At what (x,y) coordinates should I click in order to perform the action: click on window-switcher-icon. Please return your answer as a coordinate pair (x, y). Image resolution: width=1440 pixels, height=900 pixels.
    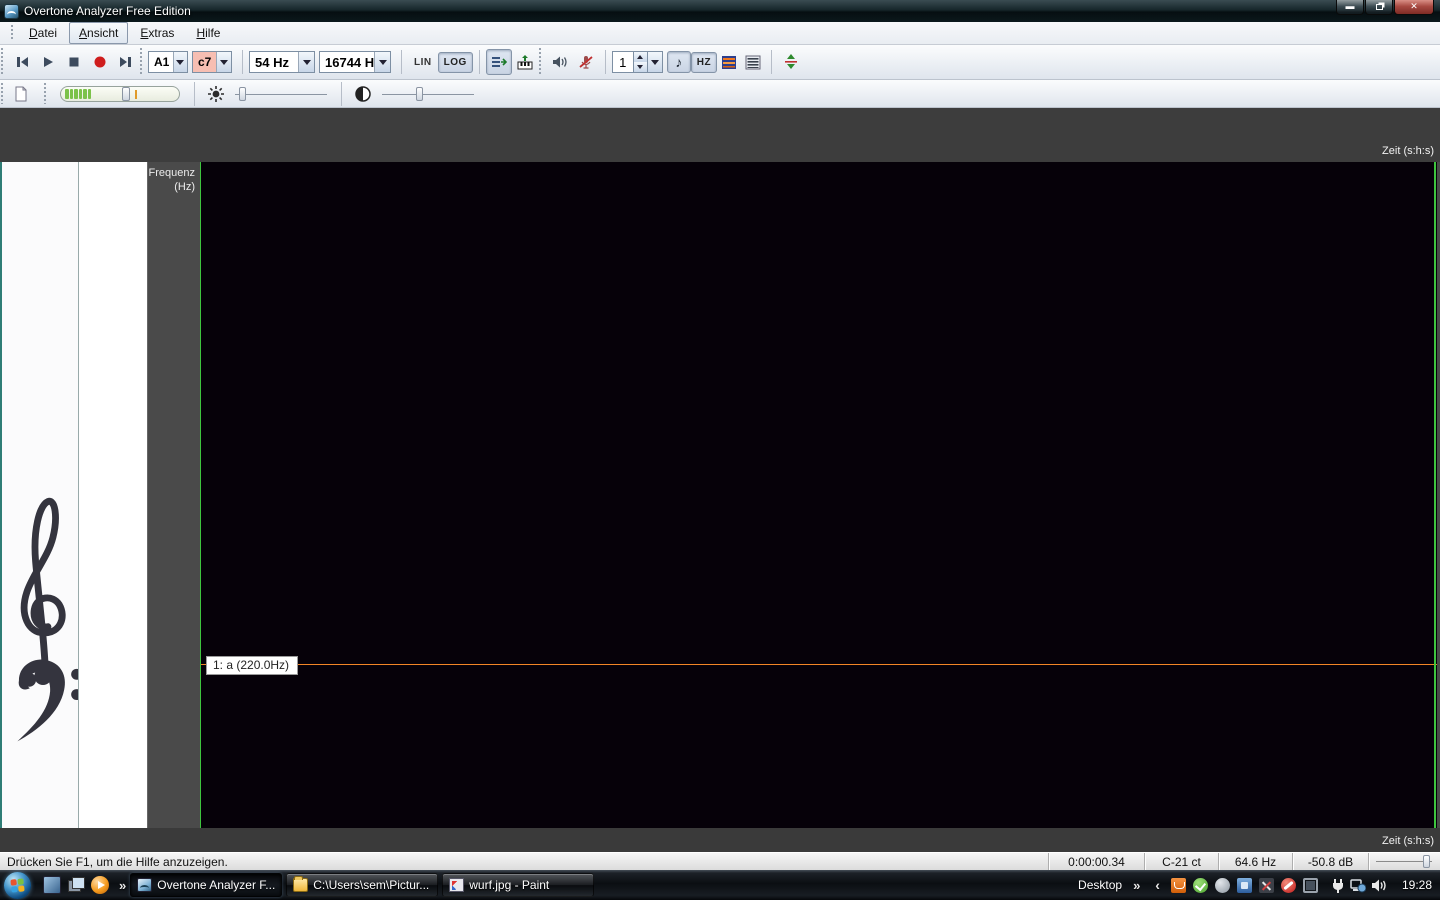
    Looking at the image, I should click on (76, 885).